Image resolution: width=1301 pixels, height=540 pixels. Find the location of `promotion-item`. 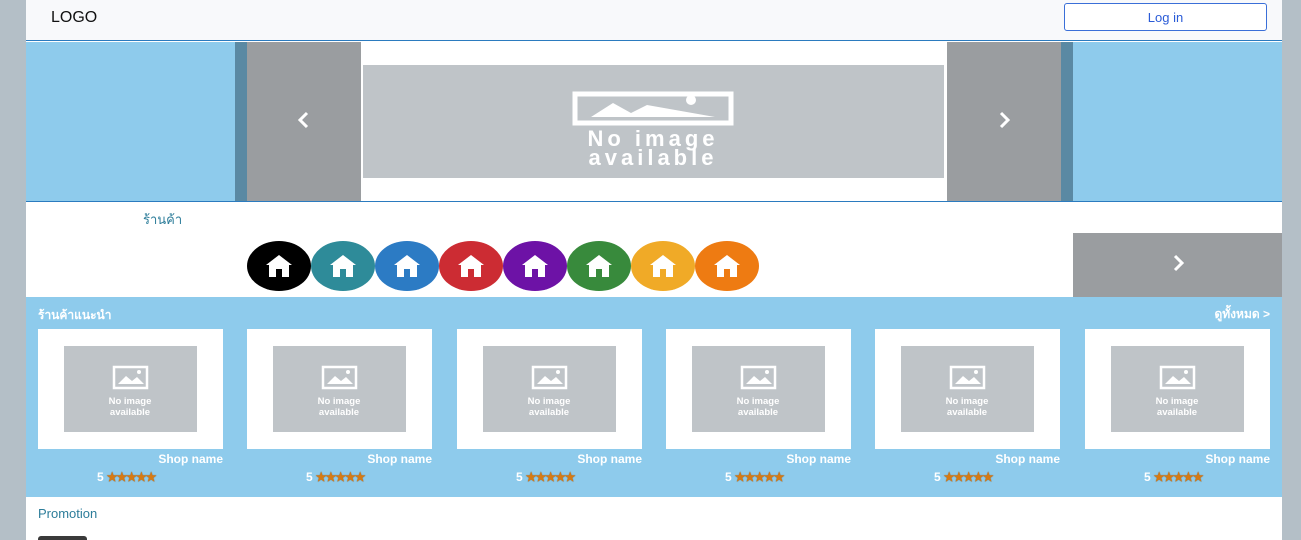

promotion-item is located at coordinates (62, 538).